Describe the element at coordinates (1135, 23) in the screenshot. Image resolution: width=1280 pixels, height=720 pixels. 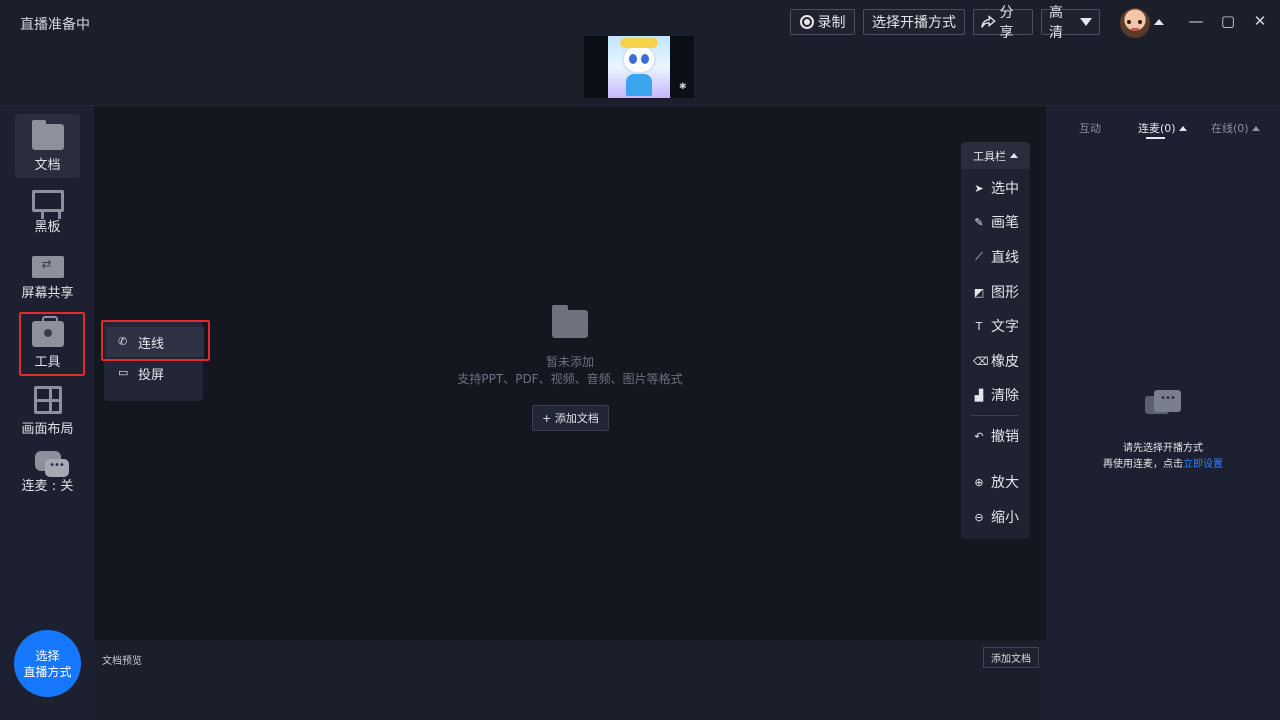
I see `avatar` at that location.